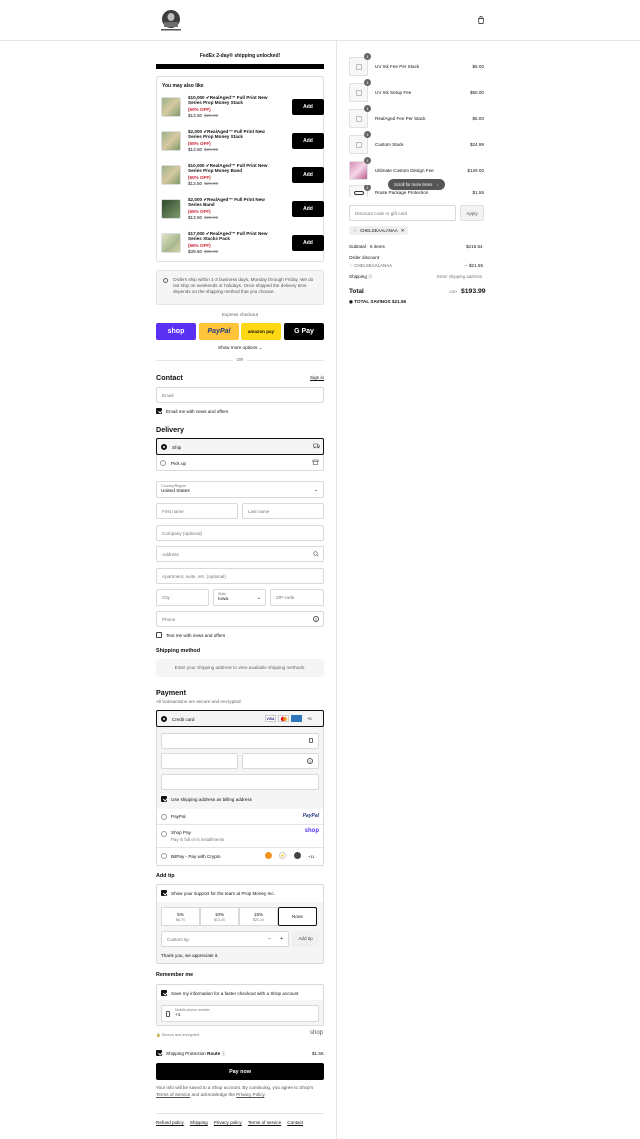  What do you see at coordinates (240, 782) in the screenshot?
I see `name-on-card-field` at bounding box center [240, 782].